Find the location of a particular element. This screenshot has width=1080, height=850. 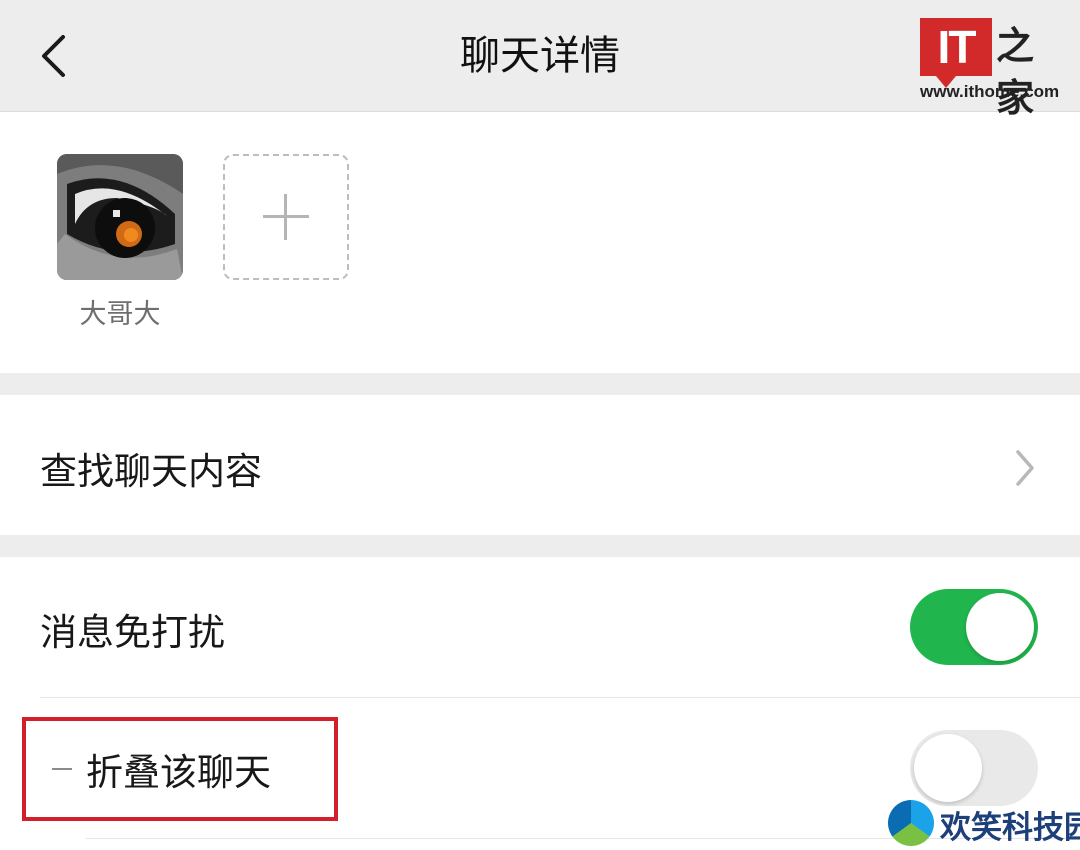

member-avatar is located at coordinates (120, 217).